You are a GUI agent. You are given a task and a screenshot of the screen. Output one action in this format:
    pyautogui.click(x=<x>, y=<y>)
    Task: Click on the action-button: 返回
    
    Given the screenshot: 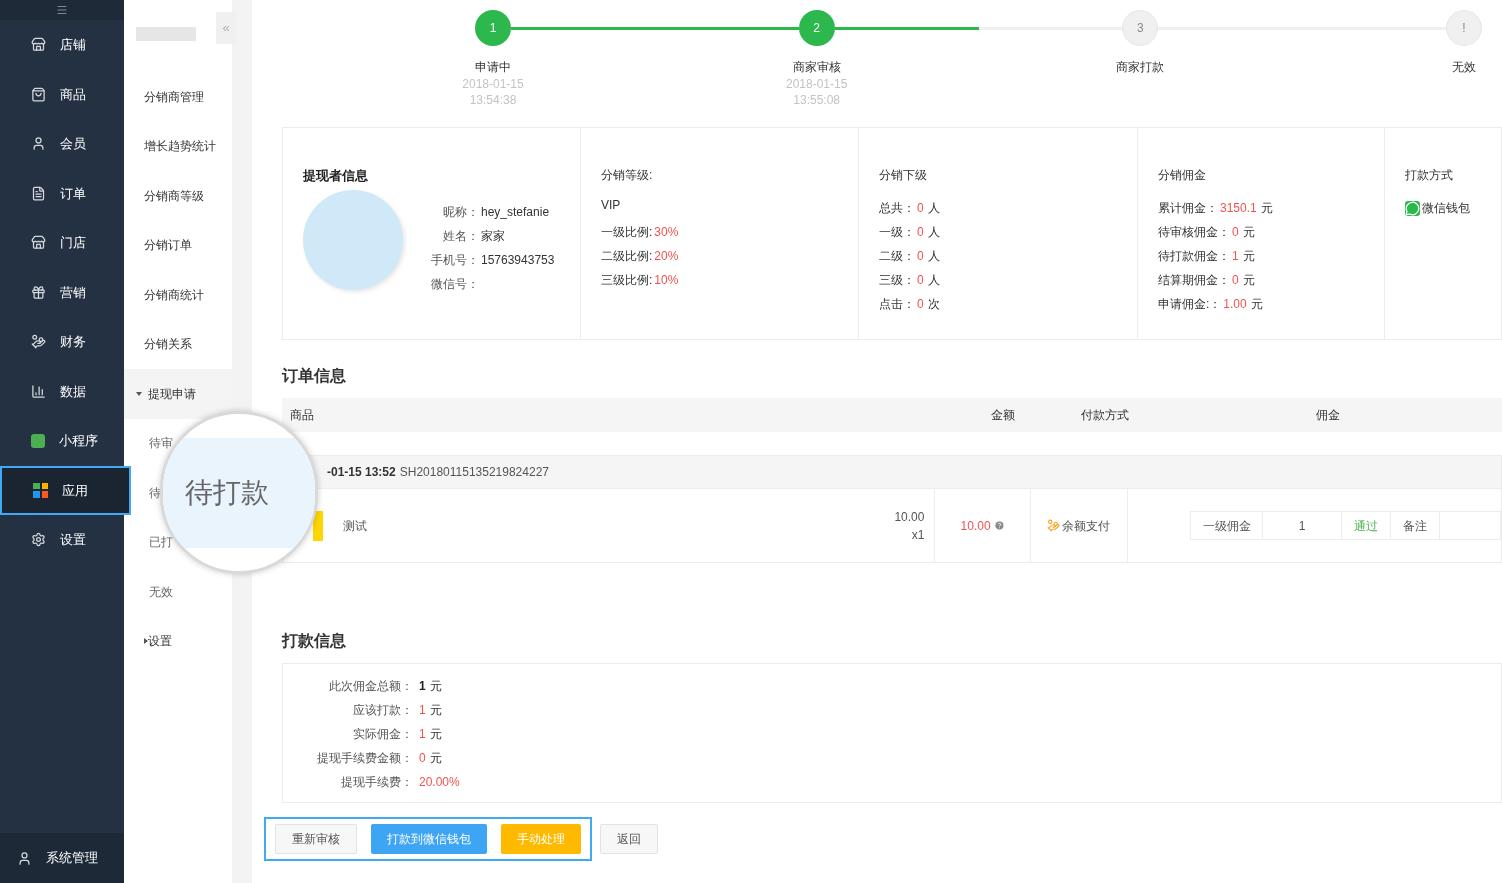 What is the action you would take?
    pyautogui.click(x=629, y=839)
    